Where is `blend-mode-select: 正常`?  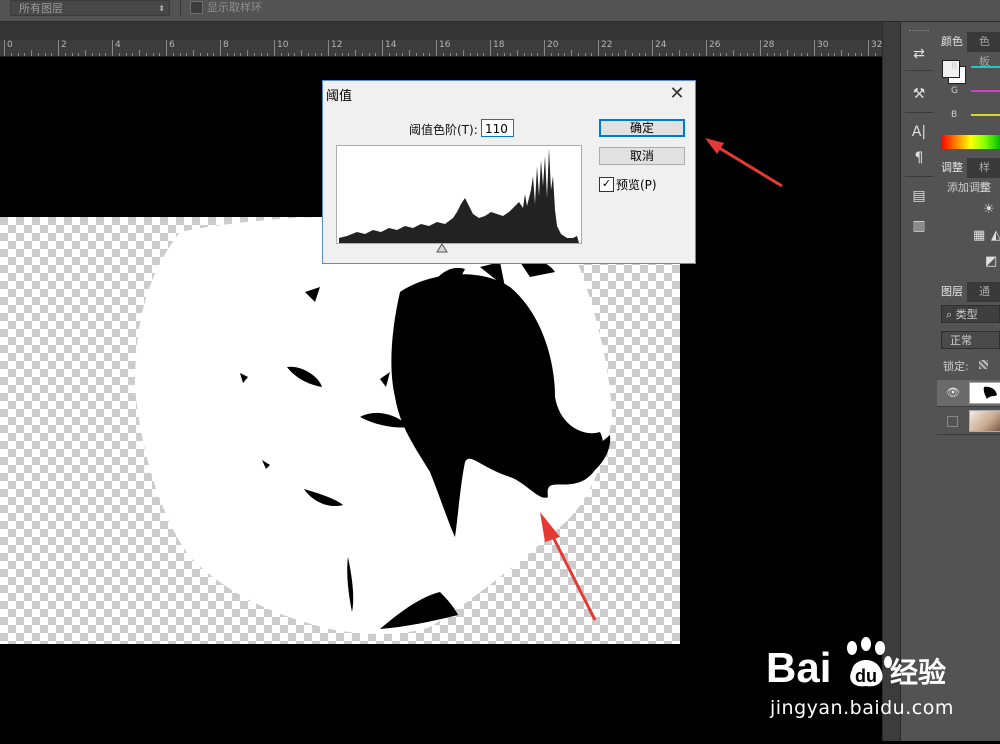
blend-mode-select: 正常 is located at coordinates (970, 340).